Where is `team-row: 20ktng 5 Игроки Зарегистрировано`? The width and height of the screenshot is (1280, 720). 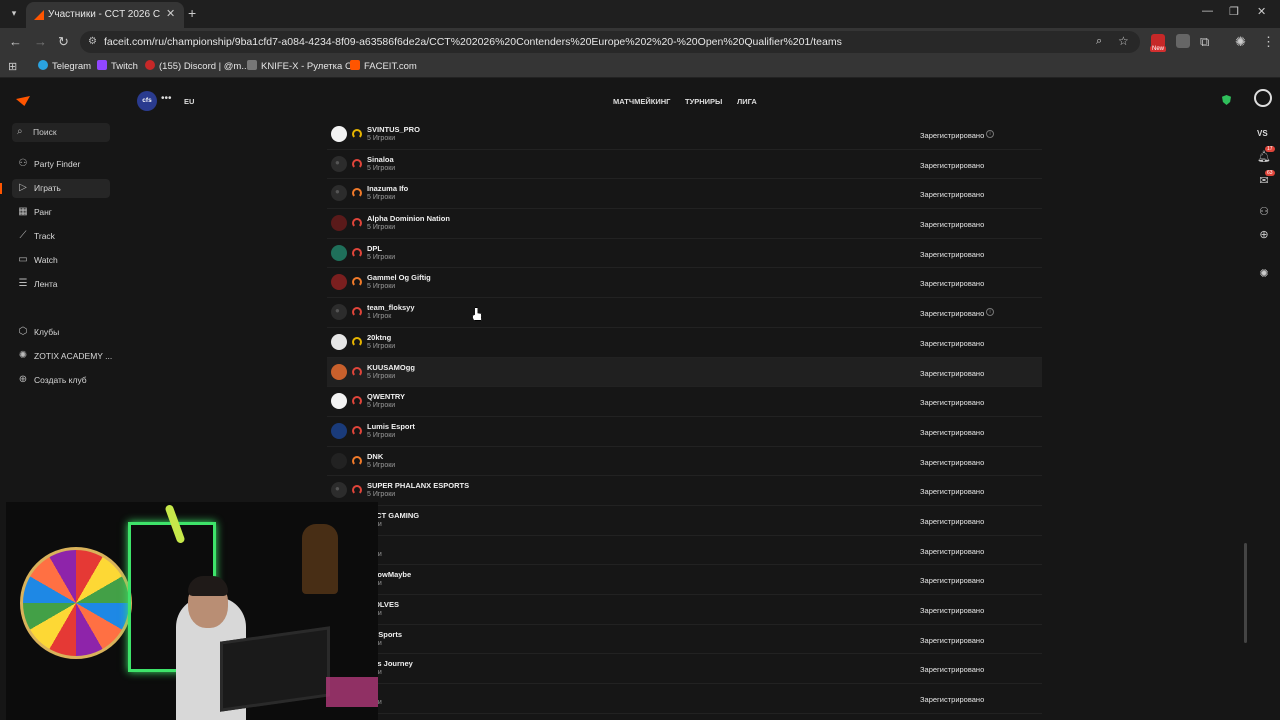
team-row: 20ktng 5 Игроки Зарегистрировано is located at coordinates (684, 343).